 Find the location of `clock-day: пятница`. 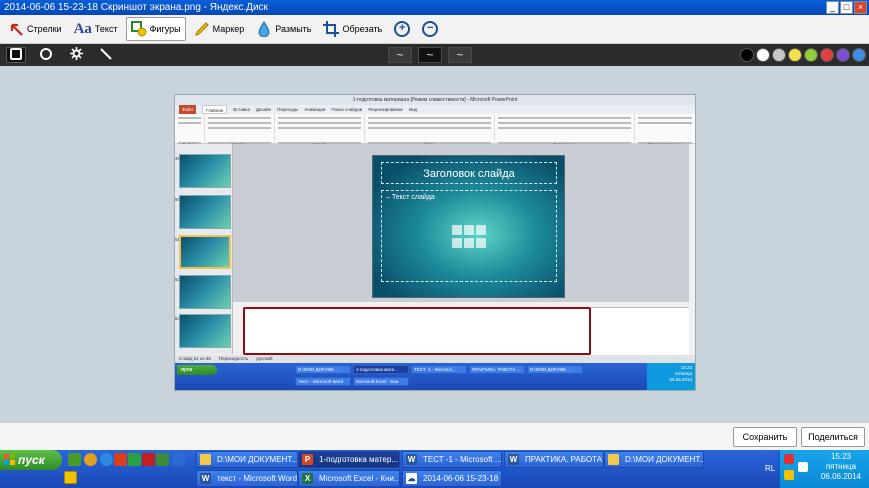

clock-day: пятница is located at coordinates (841, 466).